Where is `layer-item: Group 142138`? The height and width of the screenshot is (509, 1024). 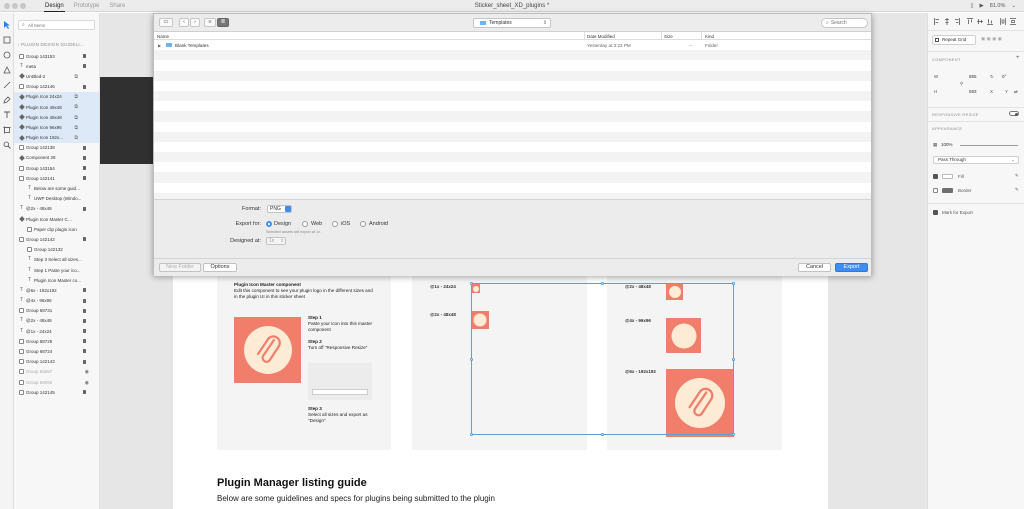
layer-item: Group 142138 is located at coordinates (56, 148).